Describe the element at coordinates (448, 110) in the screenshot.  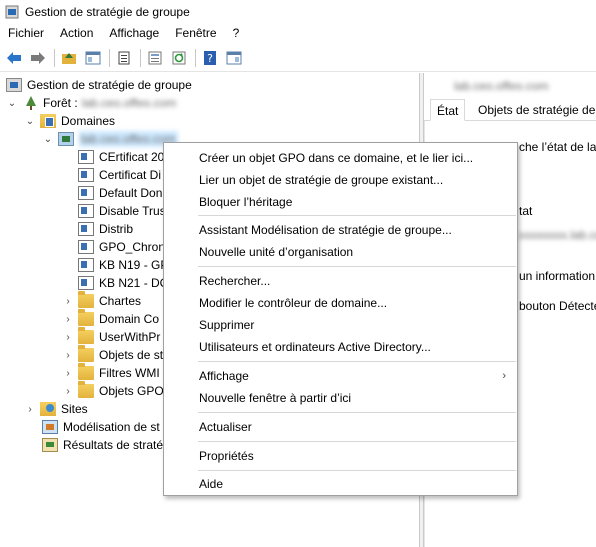
I see `tab-etat: État` at that location.